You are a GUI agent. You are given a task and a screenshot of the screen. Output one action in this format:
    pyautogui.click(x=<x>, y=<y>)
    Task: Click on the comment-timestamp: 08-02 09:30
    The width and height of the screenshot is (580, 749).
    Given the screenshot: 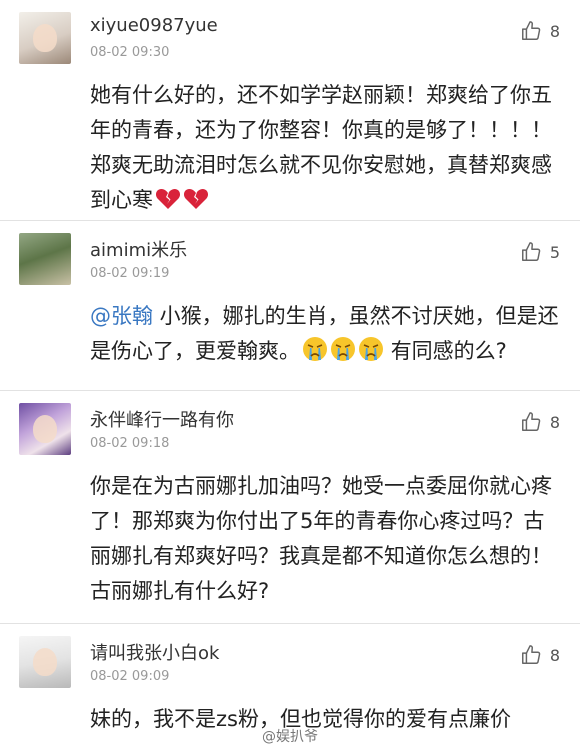 What is the action you would take?
    pyautogui.click(x=130, y=52)
    